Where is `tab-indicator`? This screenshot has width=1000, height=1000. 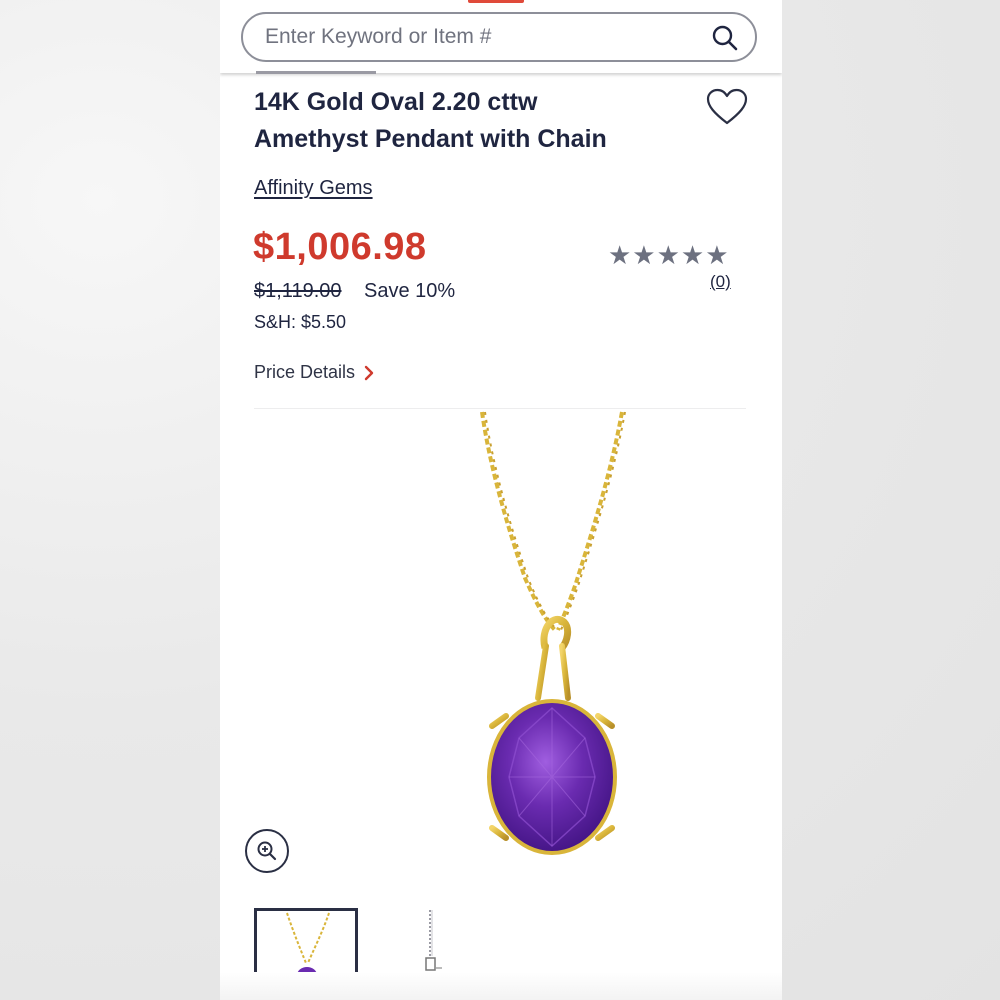 tab-indicator is located at coordinates (316, 72).